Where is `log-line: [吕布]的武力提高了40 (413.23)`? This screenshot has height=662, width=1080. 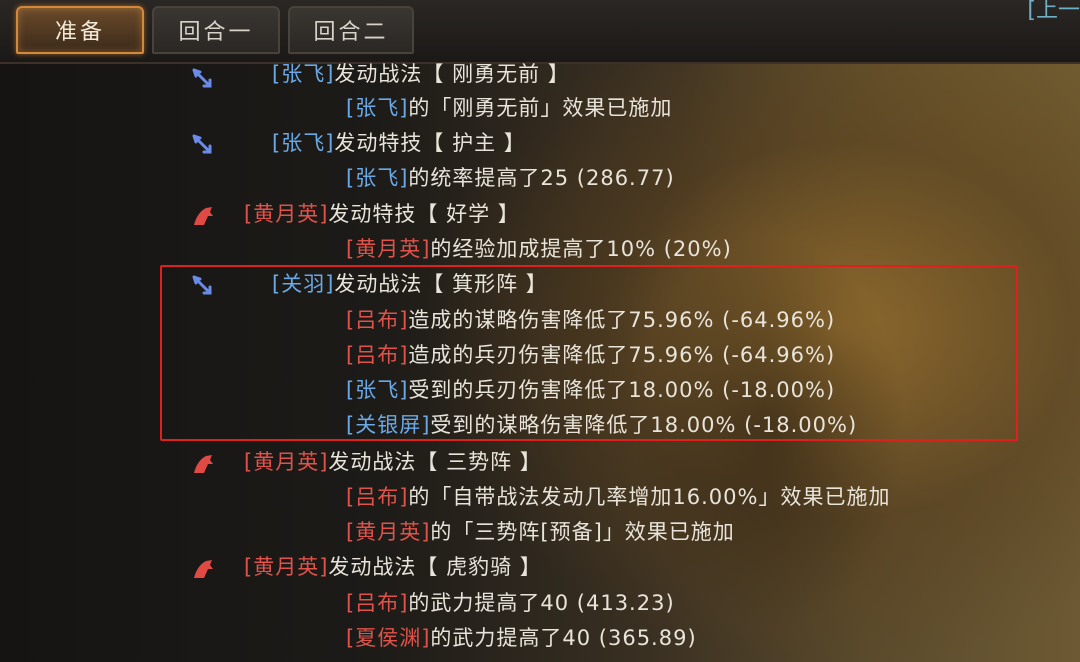
log-line: [吕布]的武力提高了40 (413.23) is located at coordinates (510, 603).